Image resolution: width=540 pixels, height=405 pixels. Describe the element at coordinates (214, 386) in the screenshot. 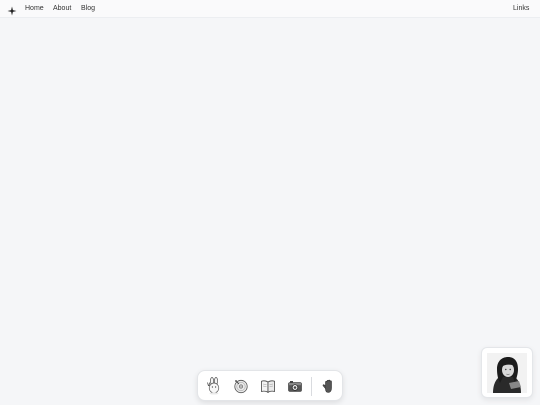

I see `bunny-peace-icon` at that location.